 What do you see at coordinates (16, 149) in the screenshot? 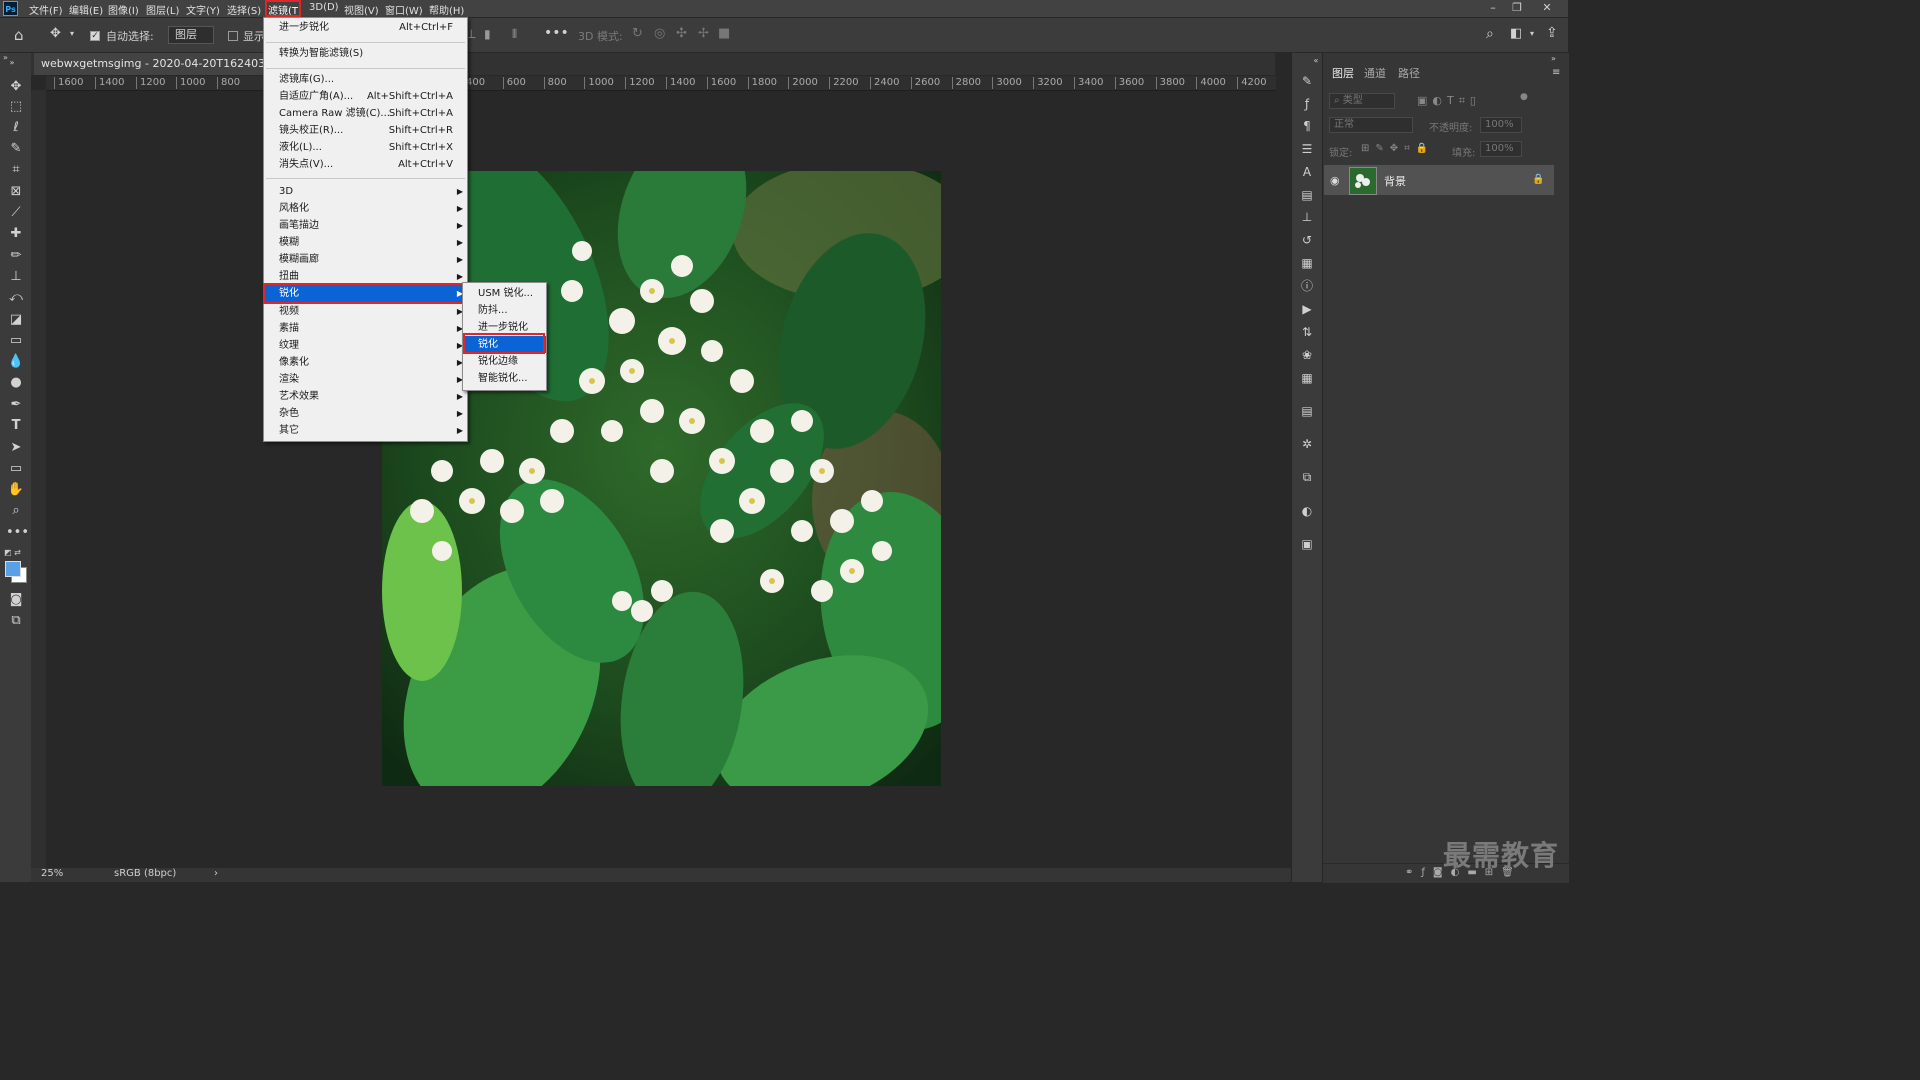
I see `quick-select-tool-icon: ✎` at bounding box center [16, 149].